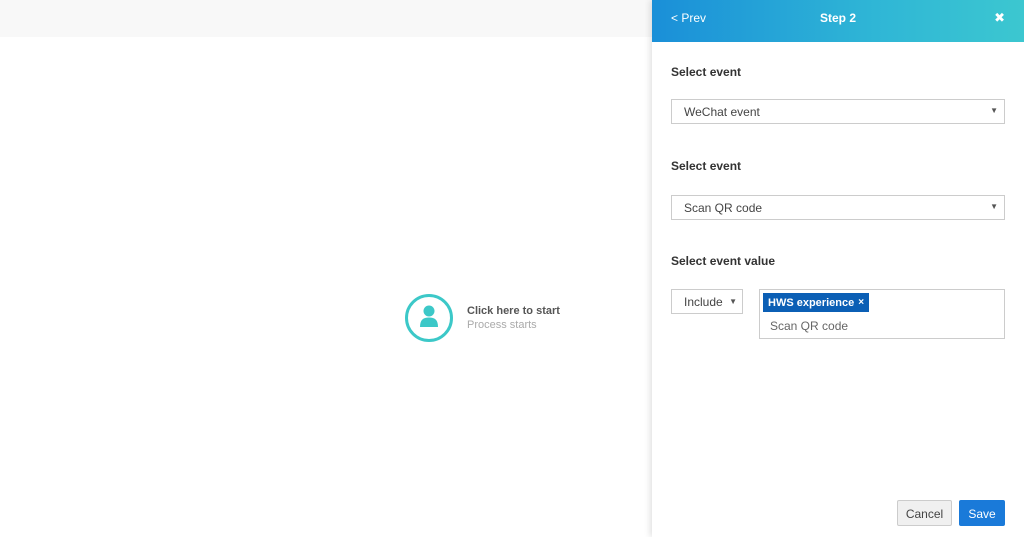 The height and width of the screenshot is (537, 1024). What do you see at coordinates (809, 326) in the screenshot?
I see `tag-search-text: Scan QR code` at bounding box center [809, 326].